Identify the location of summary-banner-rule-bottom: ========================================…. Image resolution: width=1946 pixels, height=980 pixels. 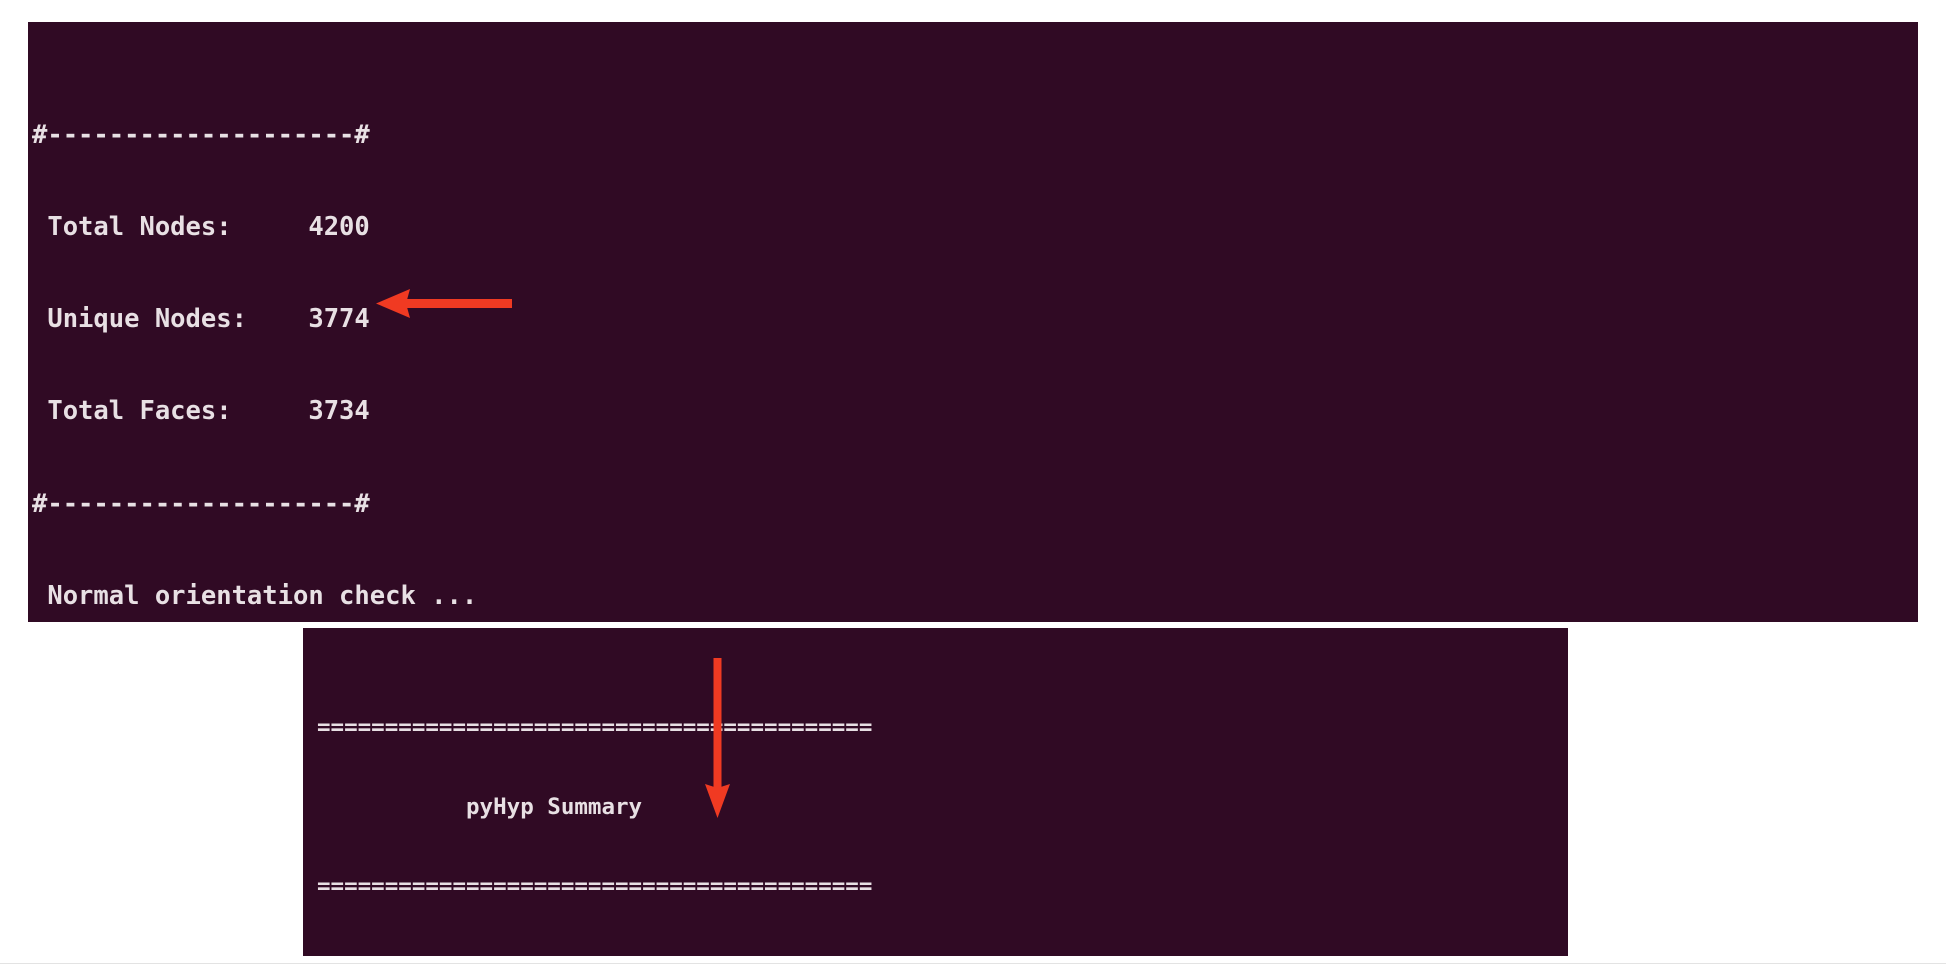
(595, 886).